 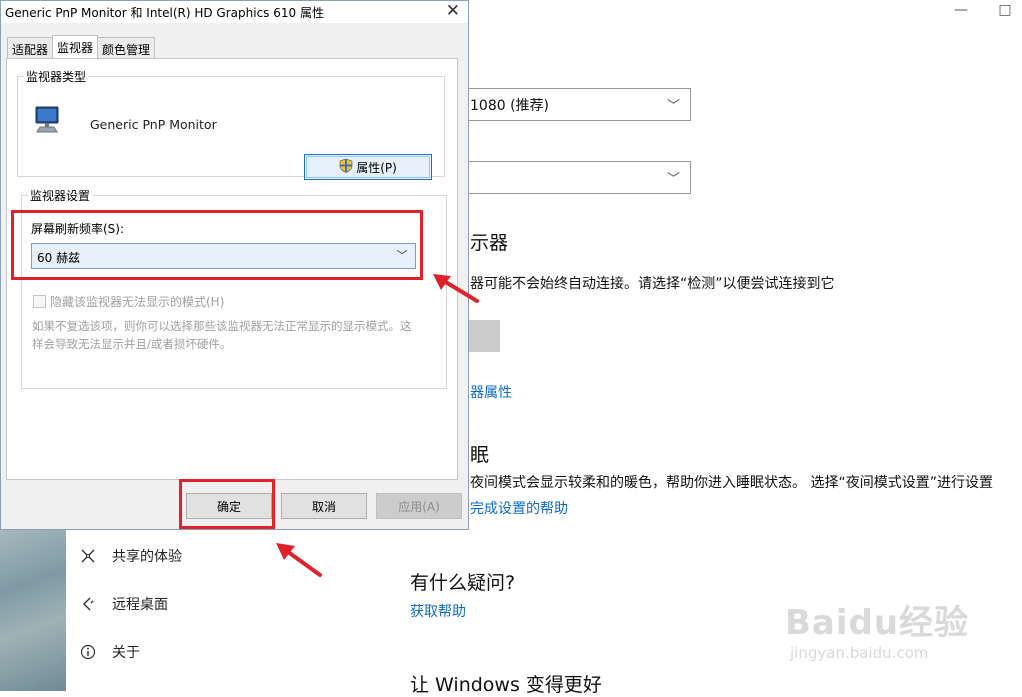 What do you see at coordinates (438, 611) in the screenshot?
I see `get-help-link: 获取帮助` at bounding box center [438, 611].